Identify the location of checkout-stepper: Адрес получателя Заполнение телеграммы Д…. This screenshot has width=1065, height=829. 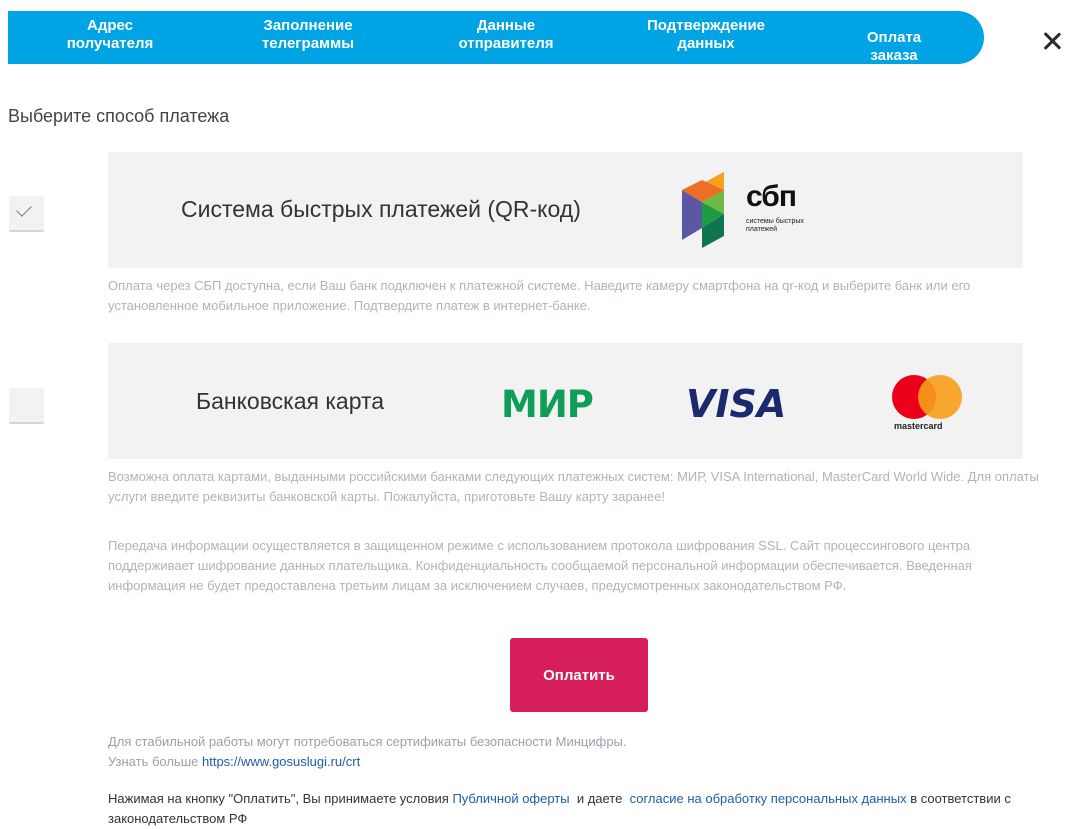
(496, 37).